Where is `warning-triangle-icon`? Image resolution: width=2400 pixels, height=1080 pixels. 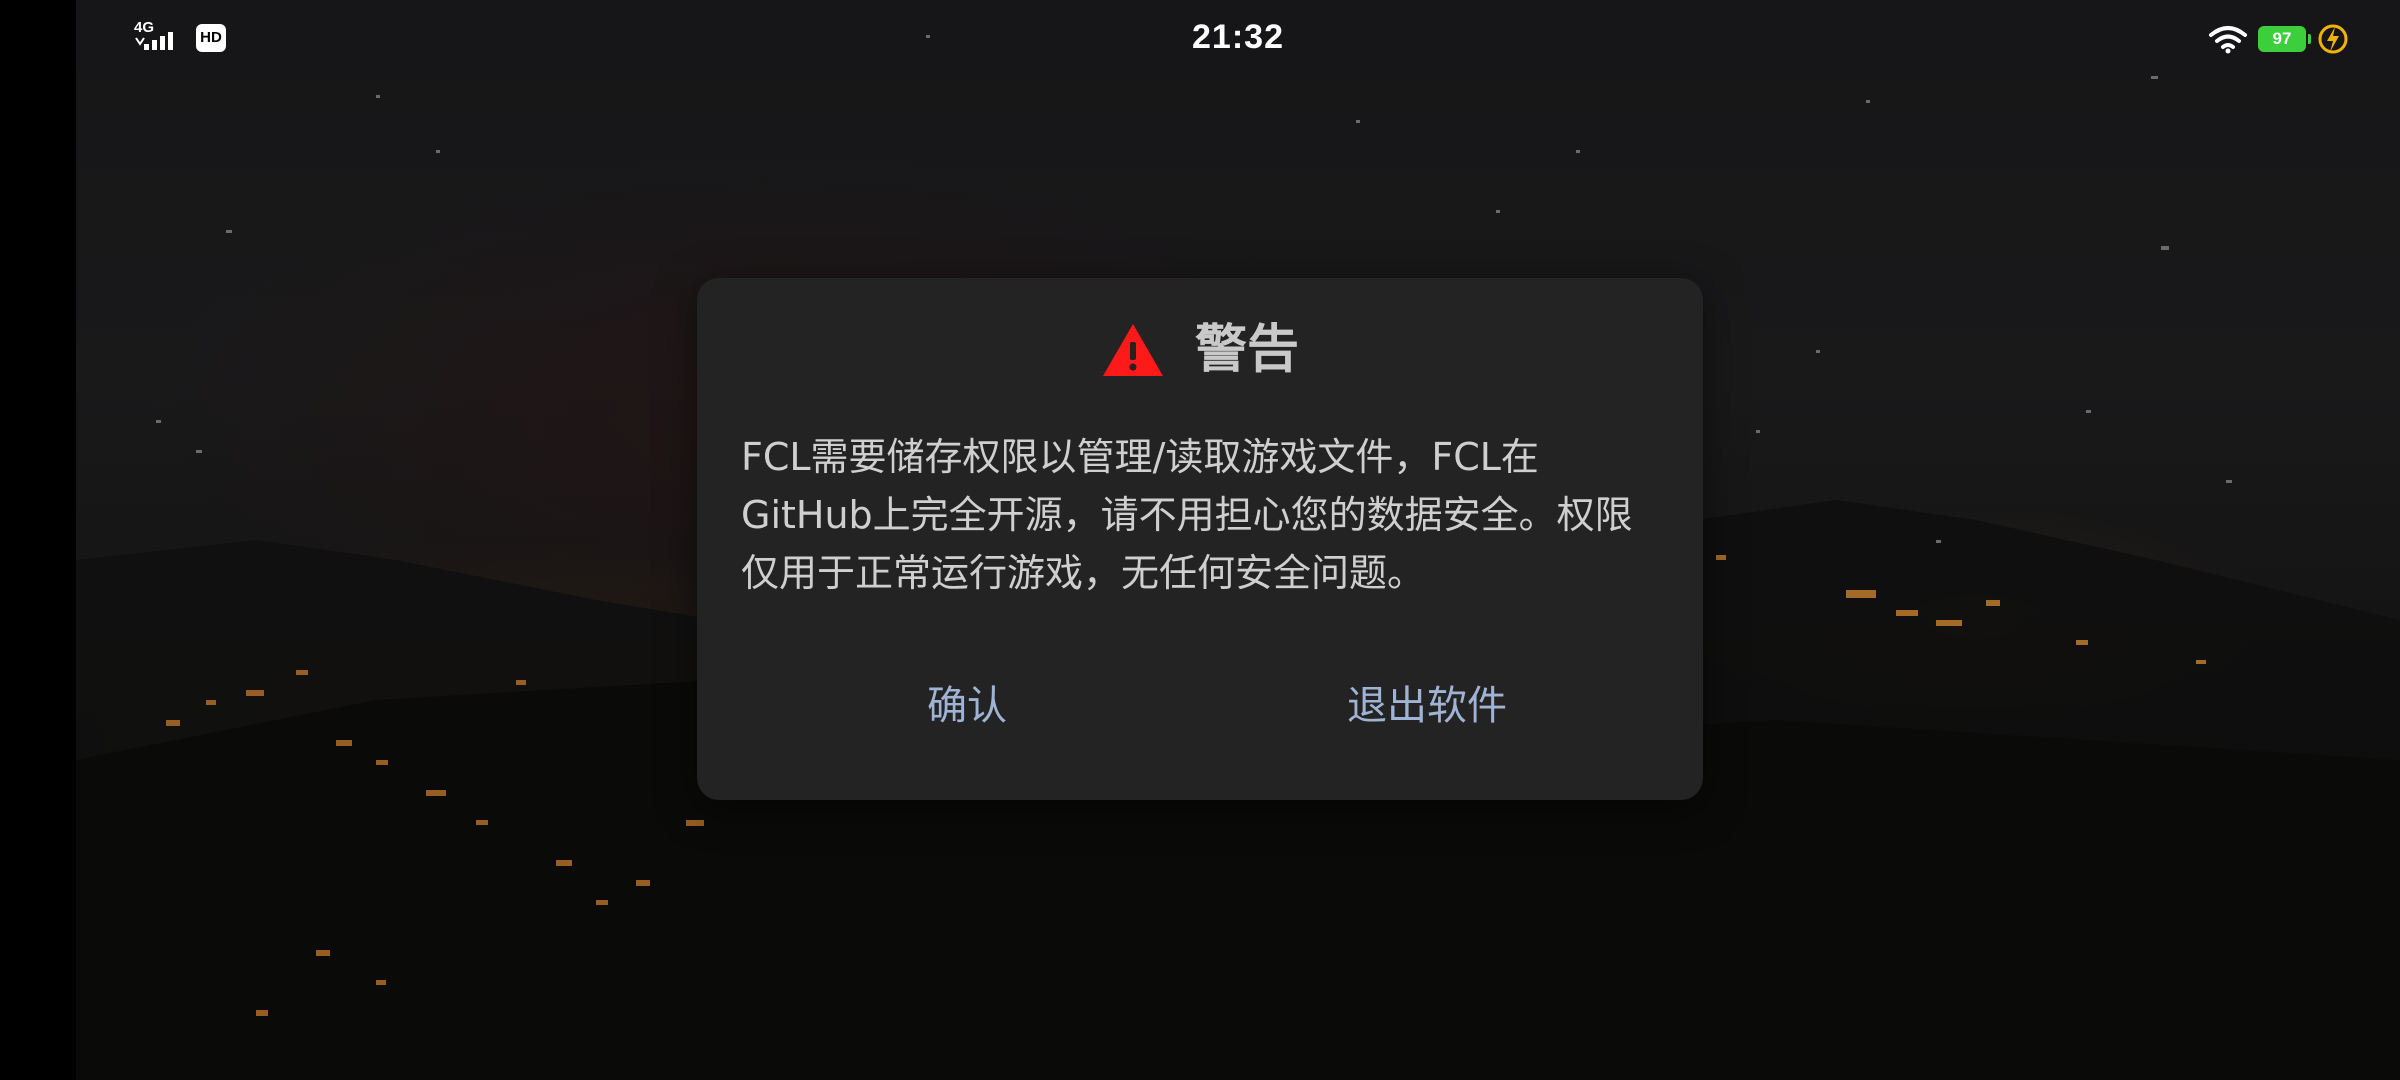
warning-triangle-icon is located at coordinates (1132, 350).